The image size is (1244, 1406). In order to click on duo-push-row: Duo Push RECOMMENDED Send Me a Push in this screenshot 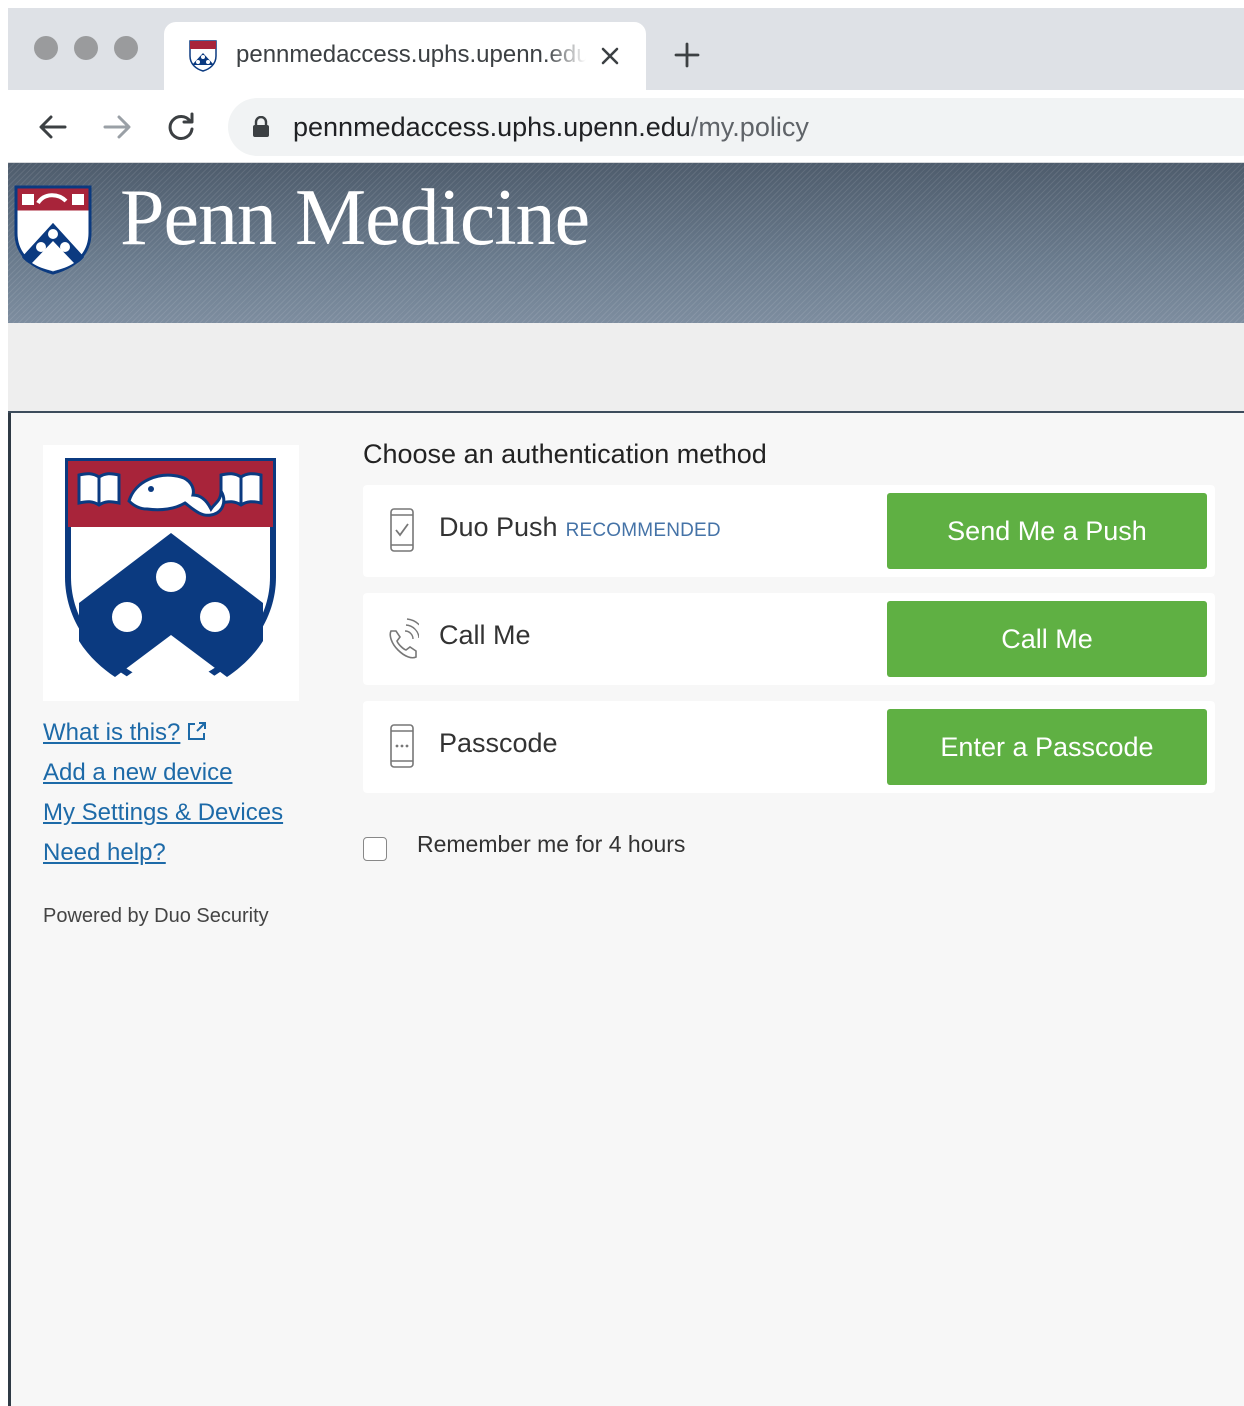, I will do `click(789, 531)`.